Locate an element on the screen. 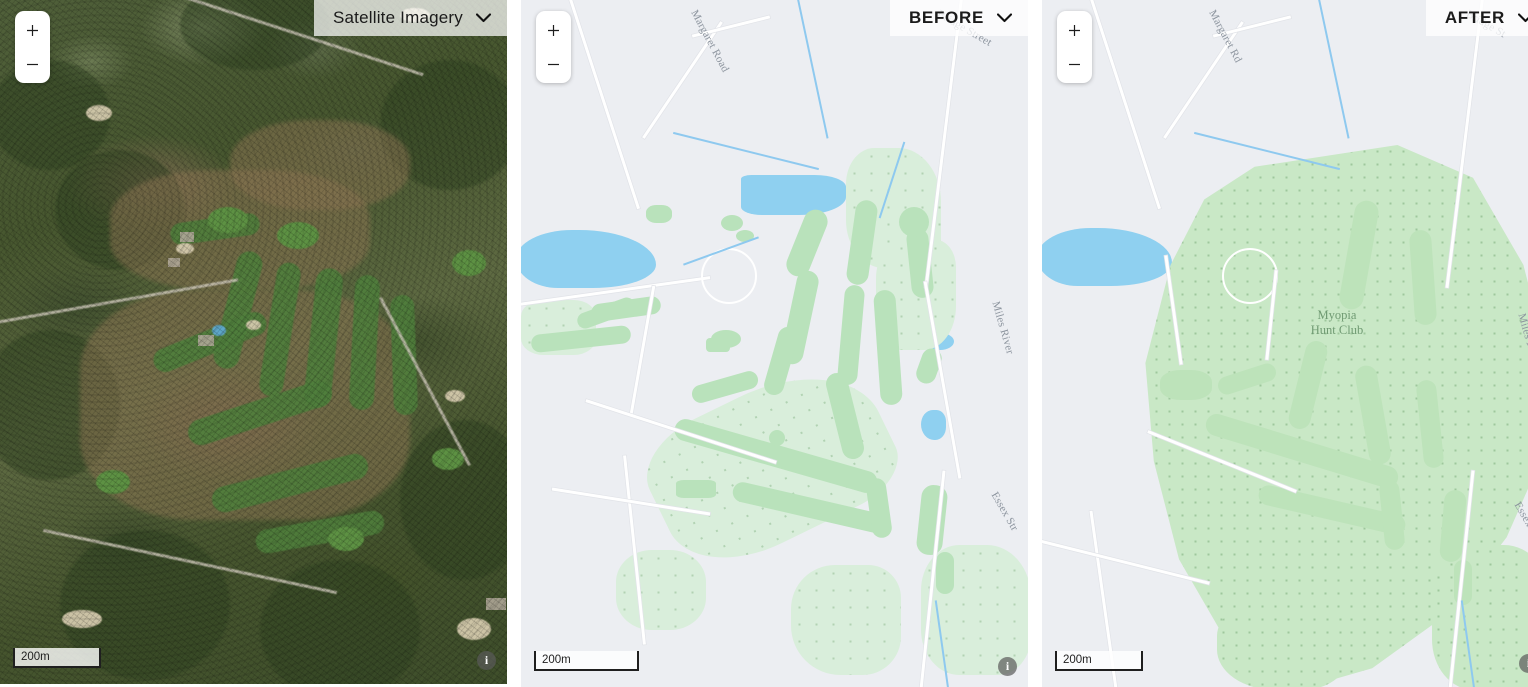 This screenshot has height=687, width=1528. zoom-out-button-before is located at coordinates (553, 64).